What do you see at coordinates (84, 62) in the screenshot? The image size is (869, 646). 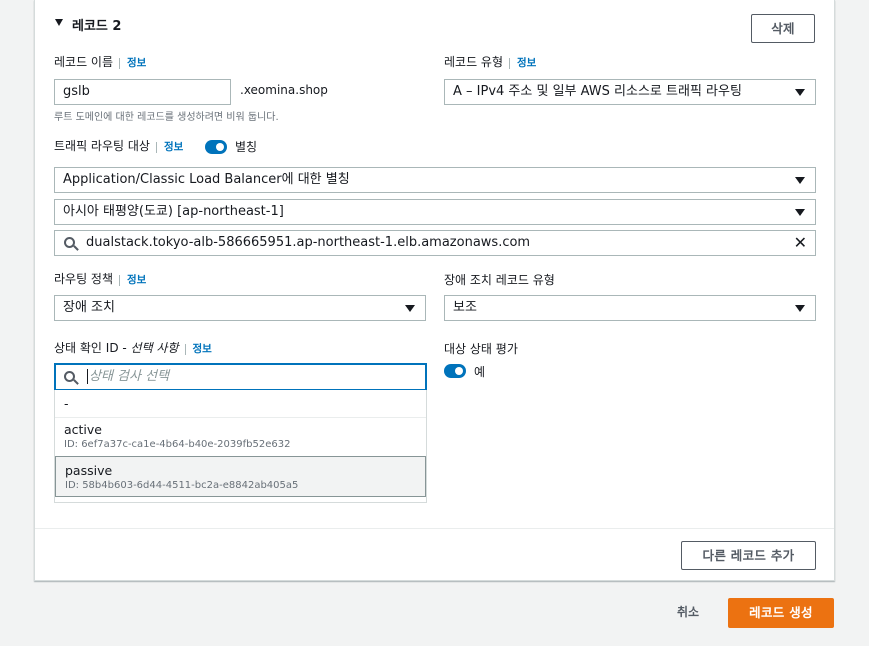 I see `record-name-label-text: 레코드 이름` at bounding box center [84, 62].